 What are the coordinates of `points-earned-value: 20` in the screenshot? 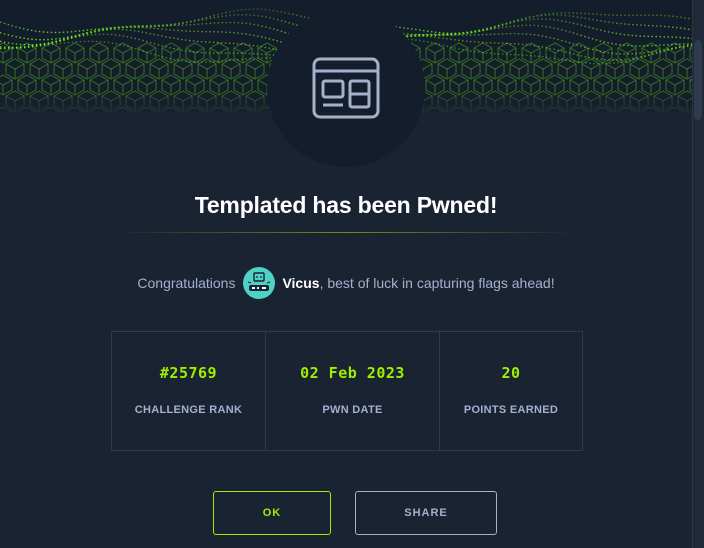 It's located at (511, 373).